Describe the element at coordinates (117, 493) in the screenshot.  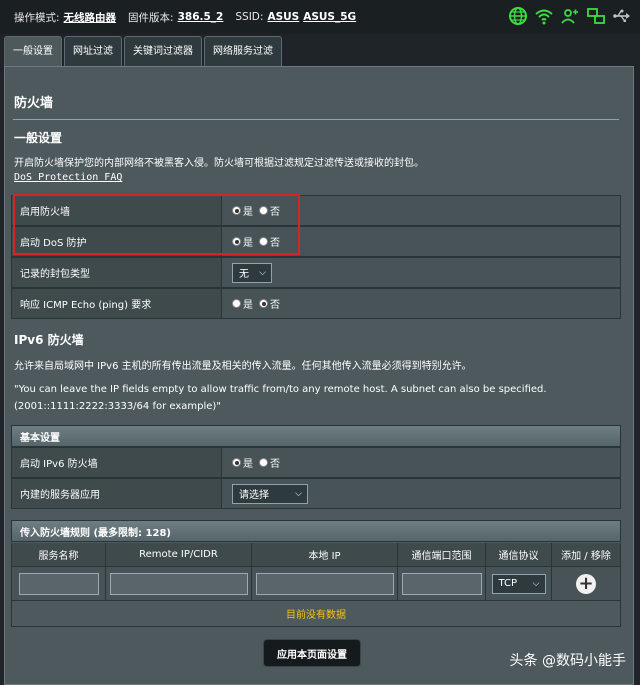
I see `row-label: 内建的服务器应用` at that location.